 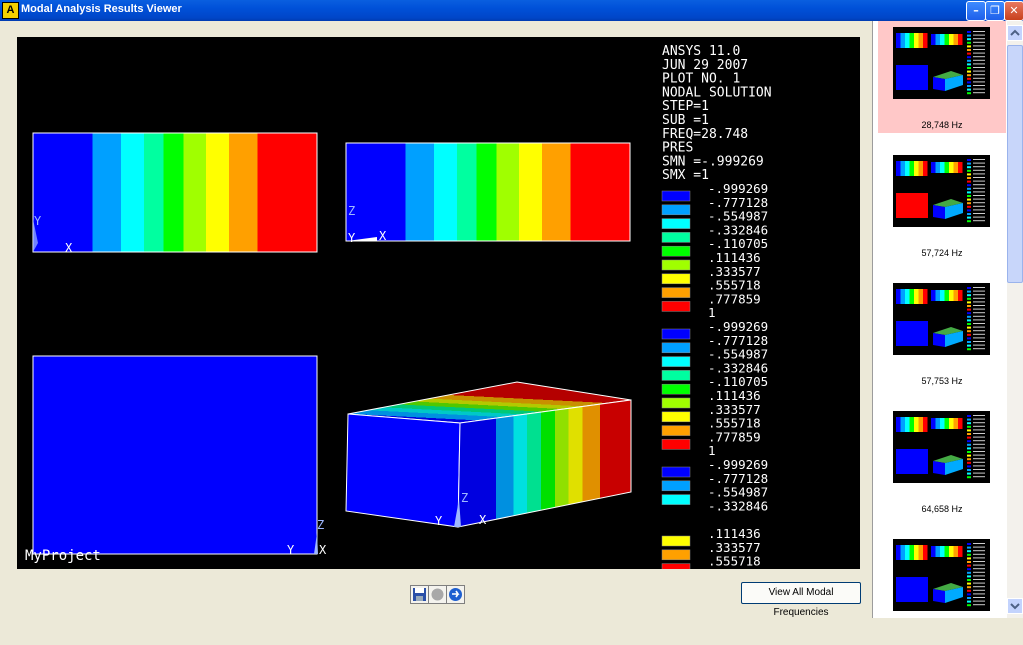 I want to click on save-icon, so click(x=419, y=594).